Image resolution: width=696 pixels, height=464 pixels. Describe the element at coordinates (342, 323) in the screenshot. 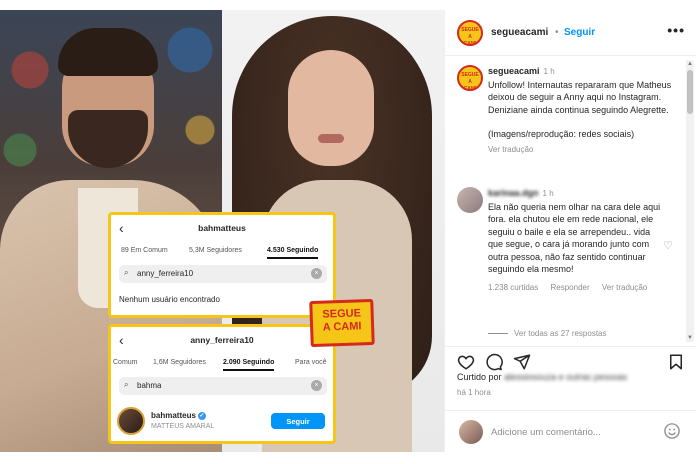

I see `segue-a-cami-logo-stamp: SEGUE A CAMI` at that location.